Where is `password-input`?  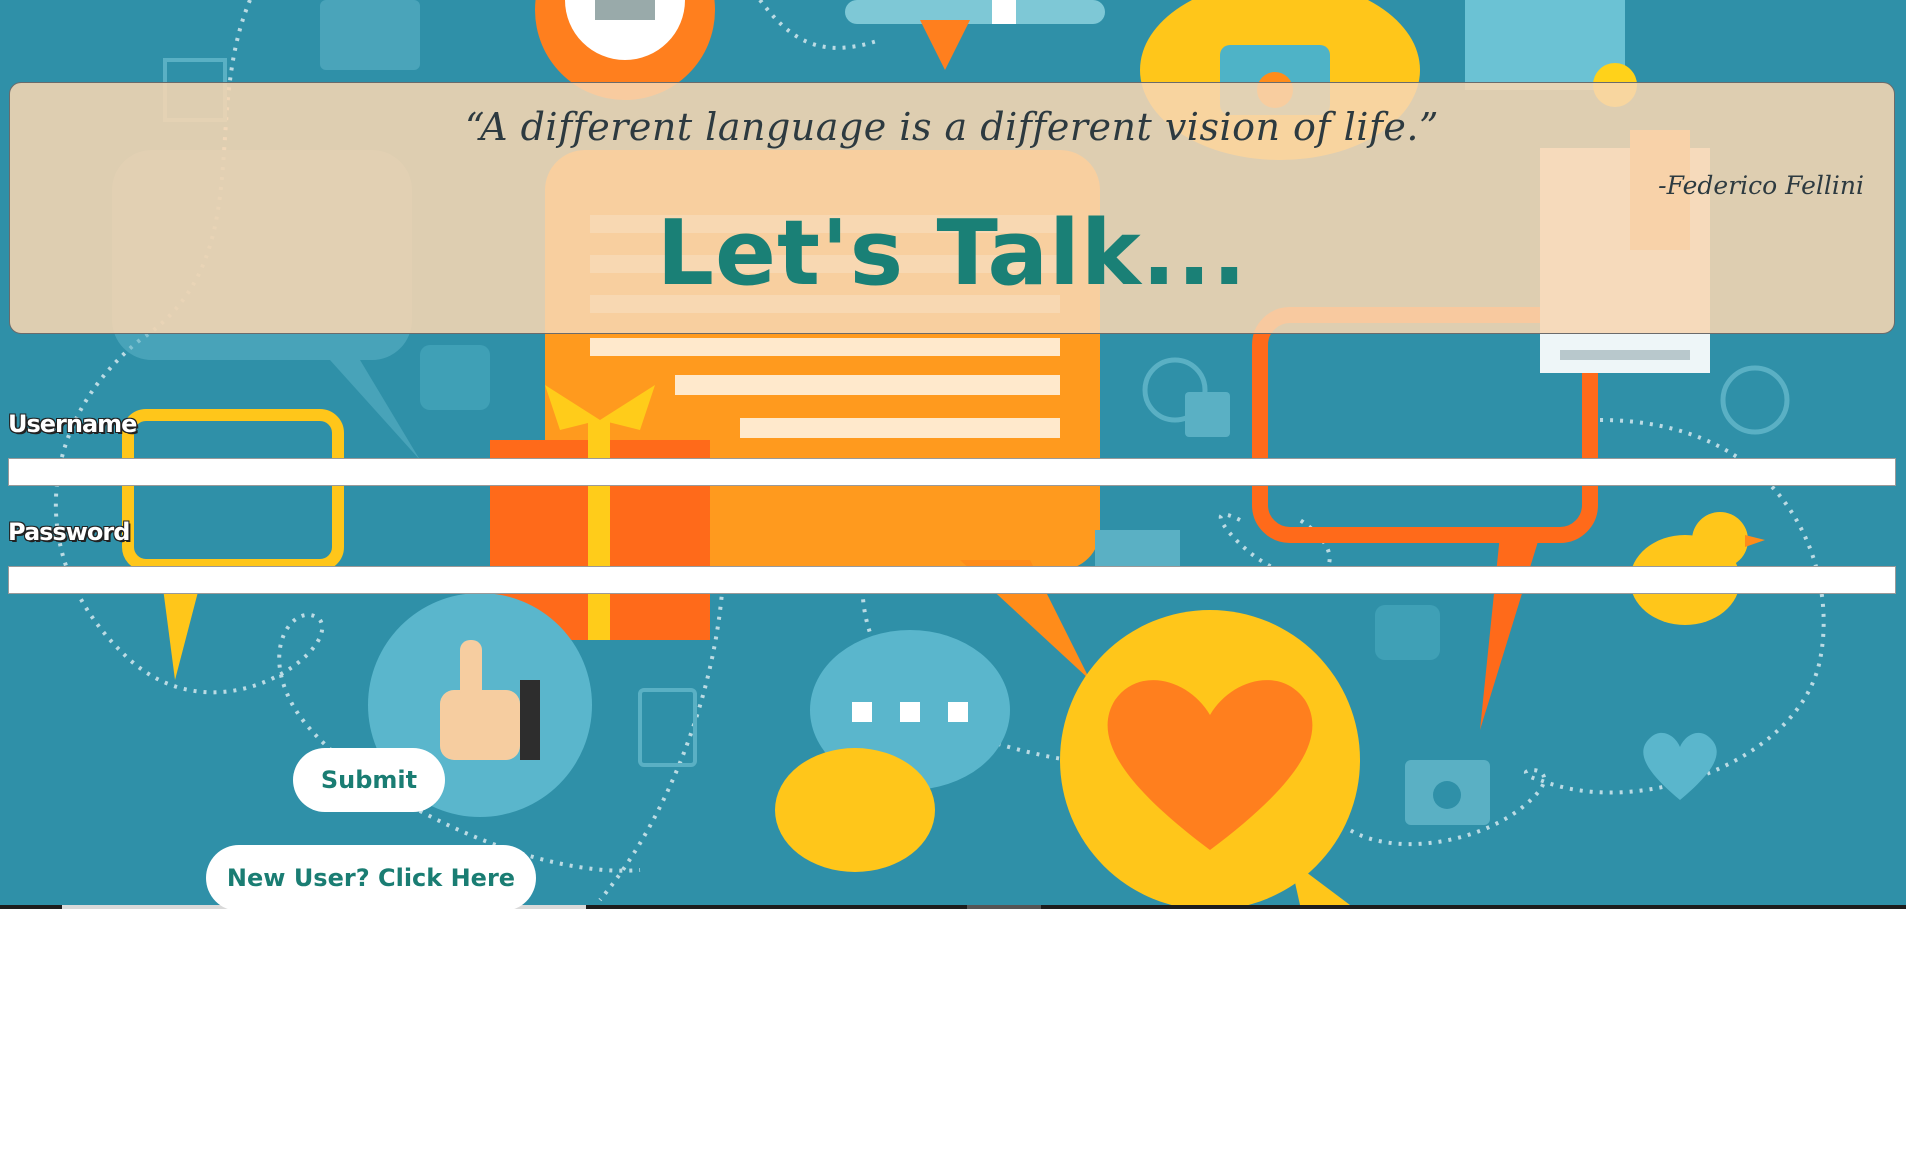
password-input is located at coordinates (952, 580).